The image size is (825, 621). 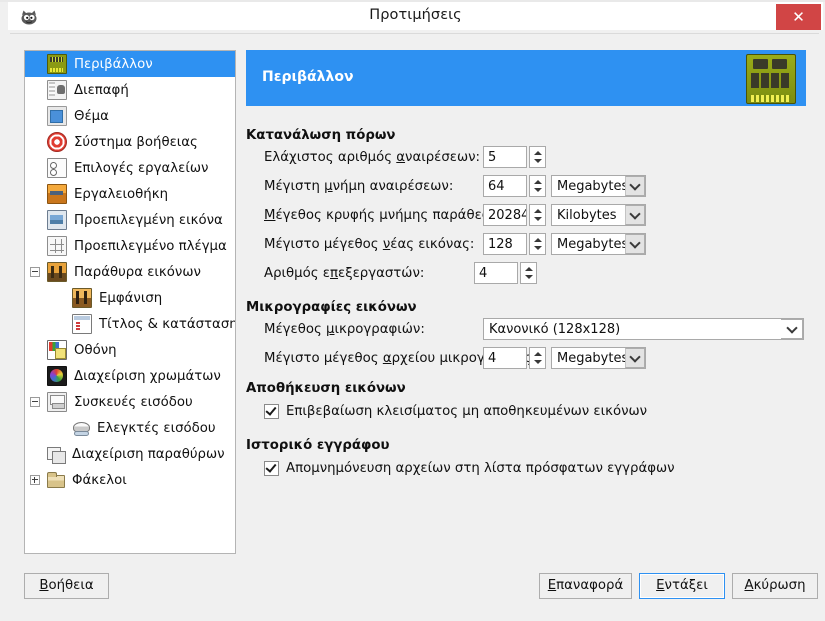 What do you see at coordinates (528, 273) in the screenshot?
I see `stepper-num-processors` at bounding box center [528, 273].